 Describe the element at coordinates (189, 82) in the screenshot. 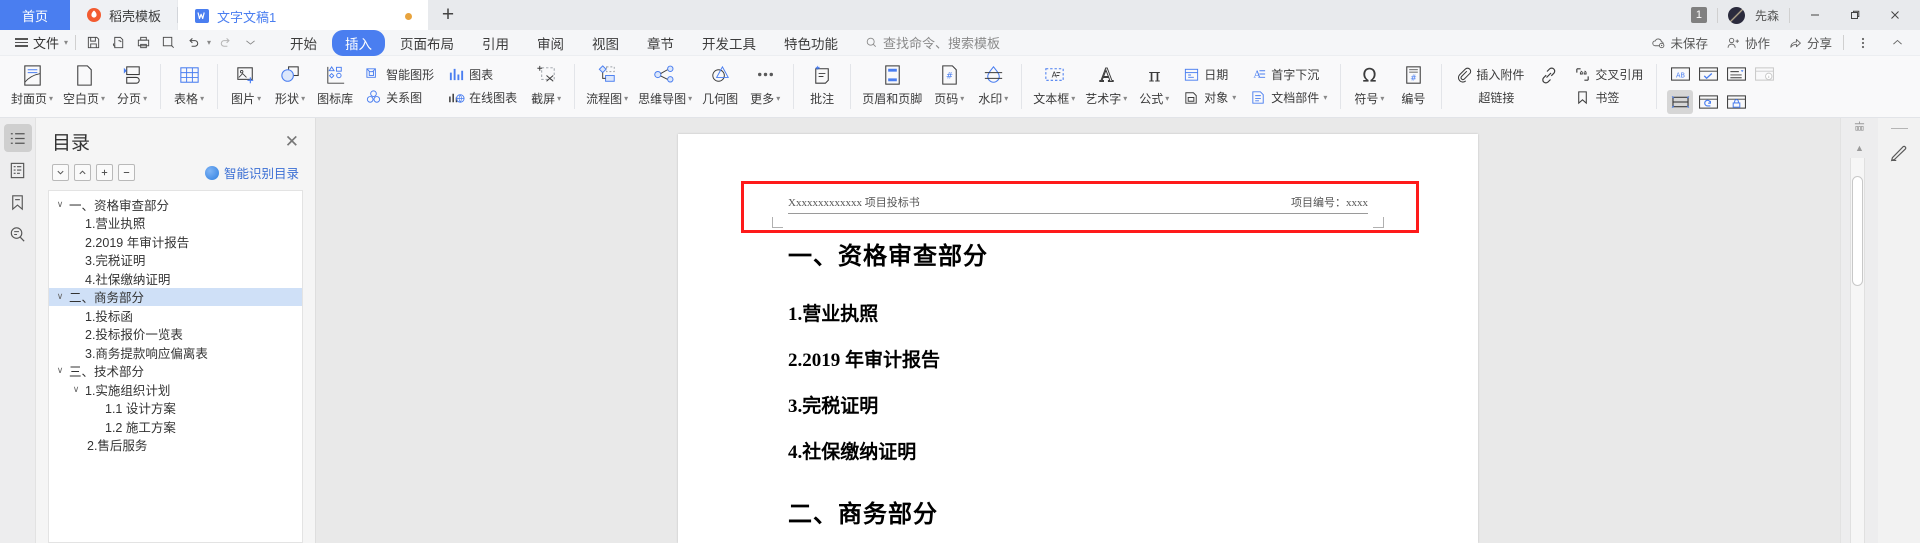

I see `table-button: 表格 ▾` at that location.